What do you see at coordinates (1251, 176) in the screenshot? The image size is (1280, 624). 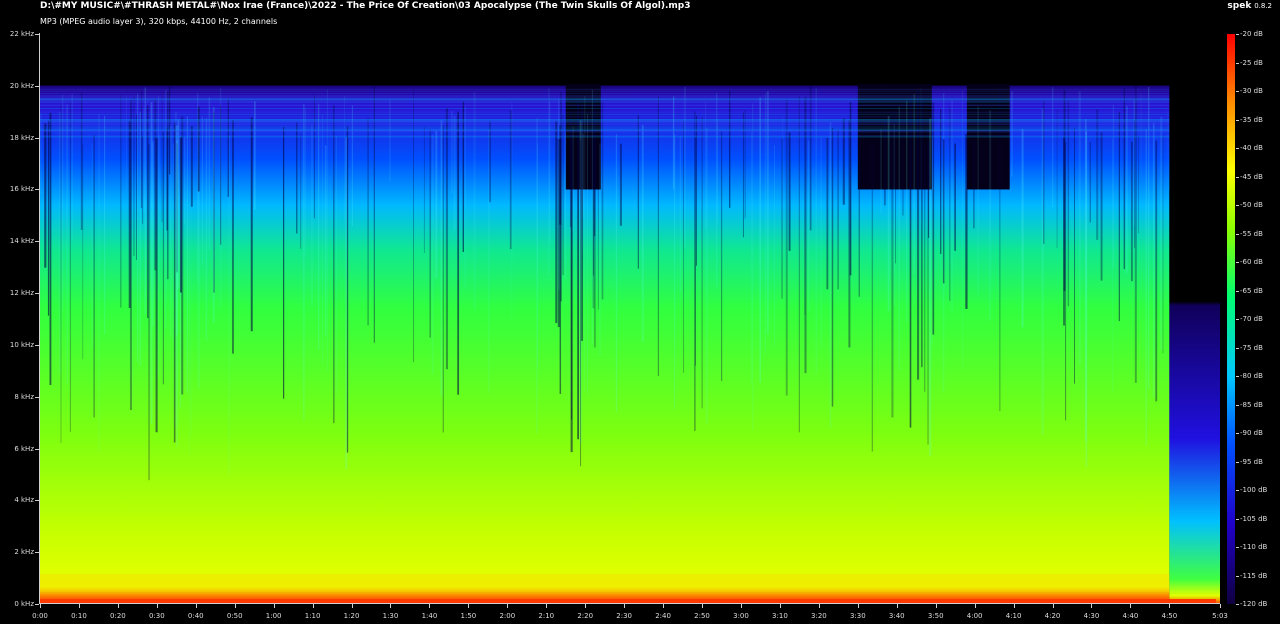 I see `db-tick-label: -45 dB` at bounding box center [1251, 176].